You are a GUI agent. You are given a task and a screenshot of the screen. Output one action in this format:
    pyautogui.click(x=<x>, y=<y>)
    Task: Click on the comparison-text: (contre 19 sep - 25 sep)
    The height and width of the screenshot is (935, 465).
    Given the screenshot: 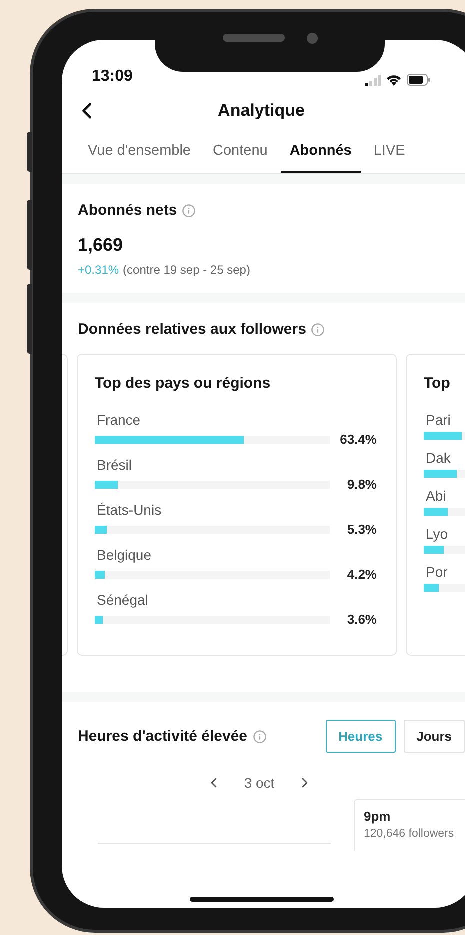 What is the action you would take?
    pyautogui.click(x=186, y=270)
    